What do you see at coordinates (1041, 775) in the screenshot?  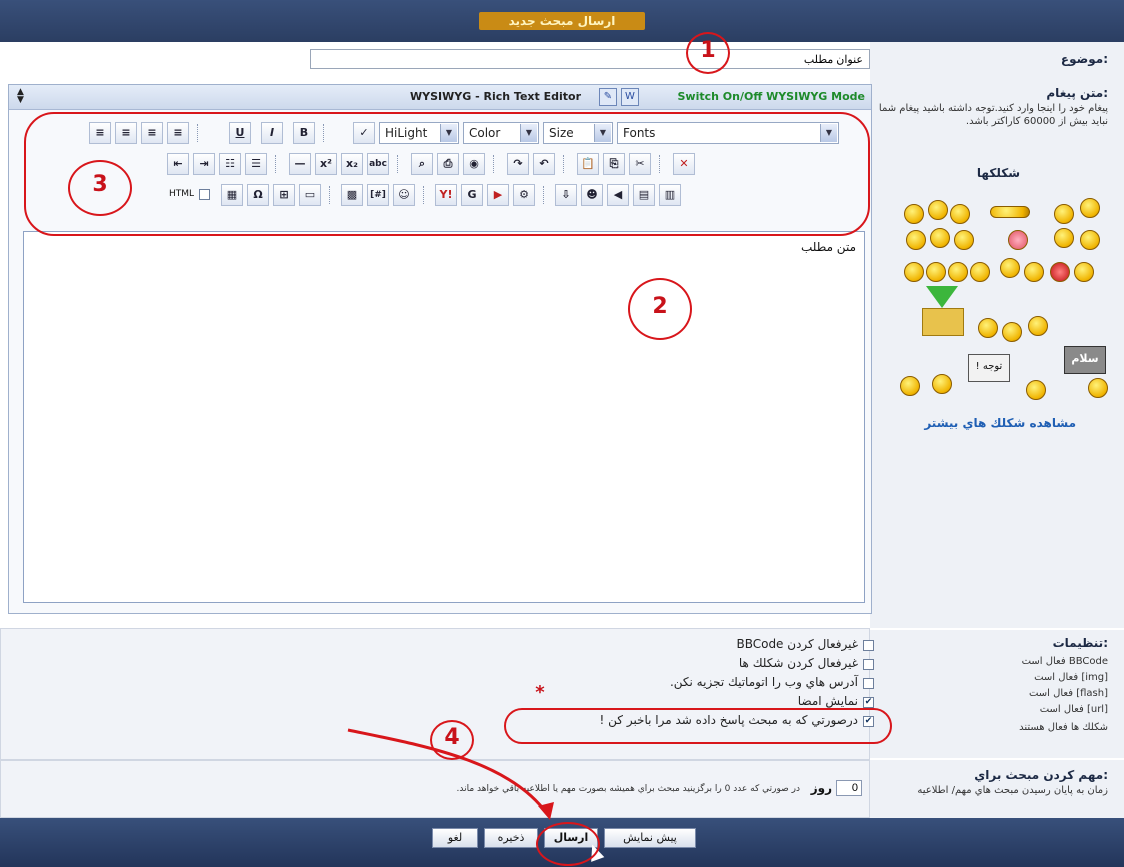 I see `sticky-label: مهم كردن مبحث براي:` at bounding box center [1041, 775].